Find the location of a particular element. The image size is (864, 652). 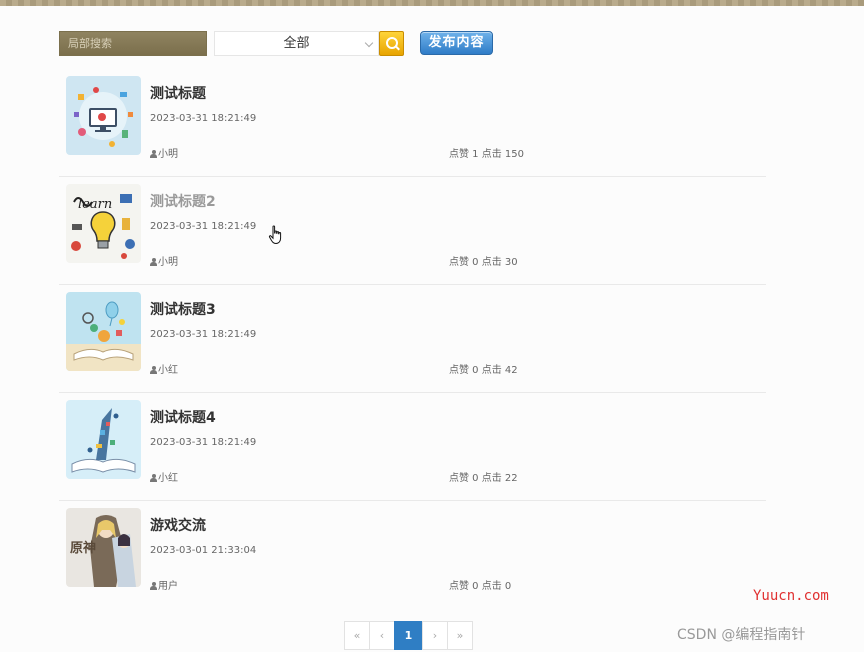

list-item: 测试标题 2023-03-31 18:21:49 小明 点赞 1 点击 150 is located at coordinates (412, 123).